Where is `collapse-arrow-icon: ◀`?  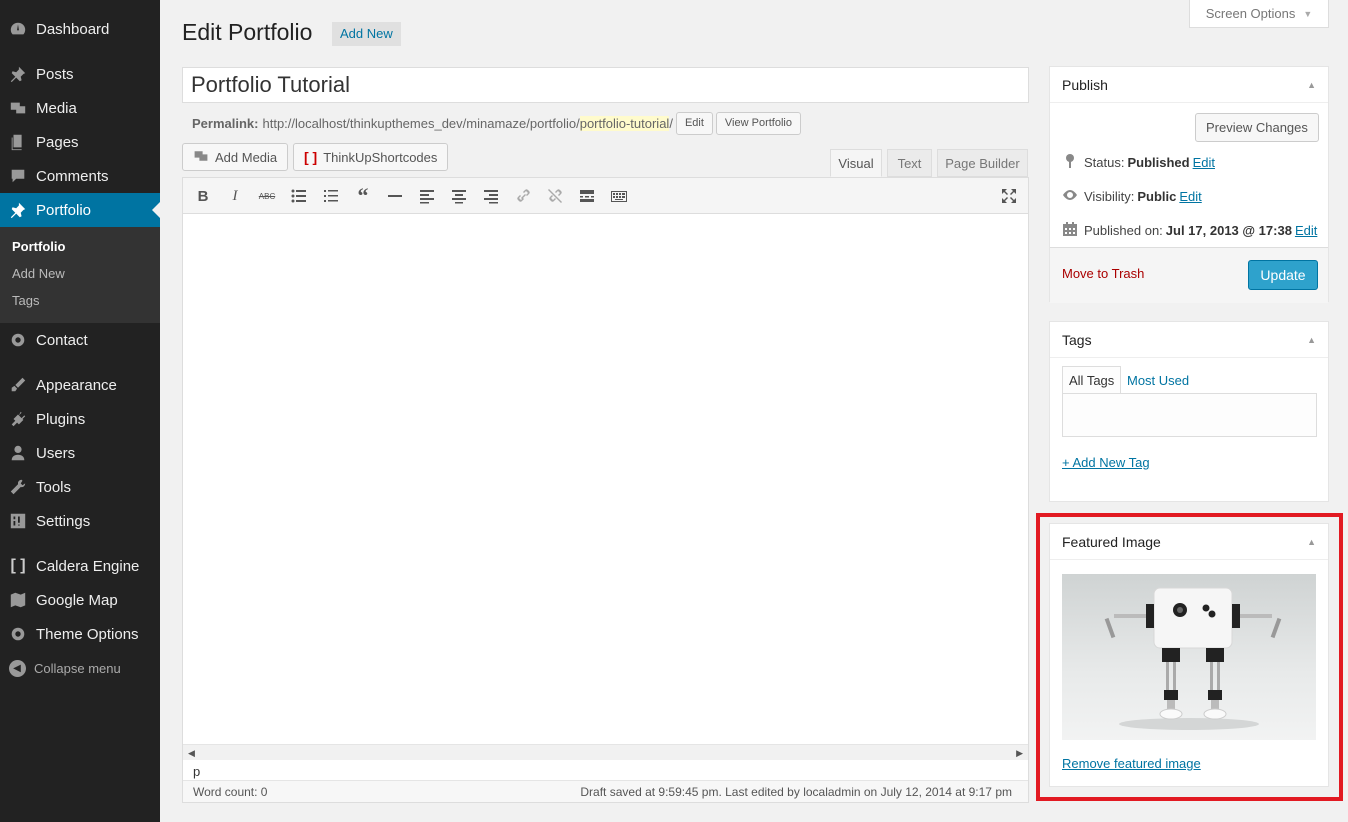
collapse-arrow-icon: ◀ is located at coordinates (17, 668).